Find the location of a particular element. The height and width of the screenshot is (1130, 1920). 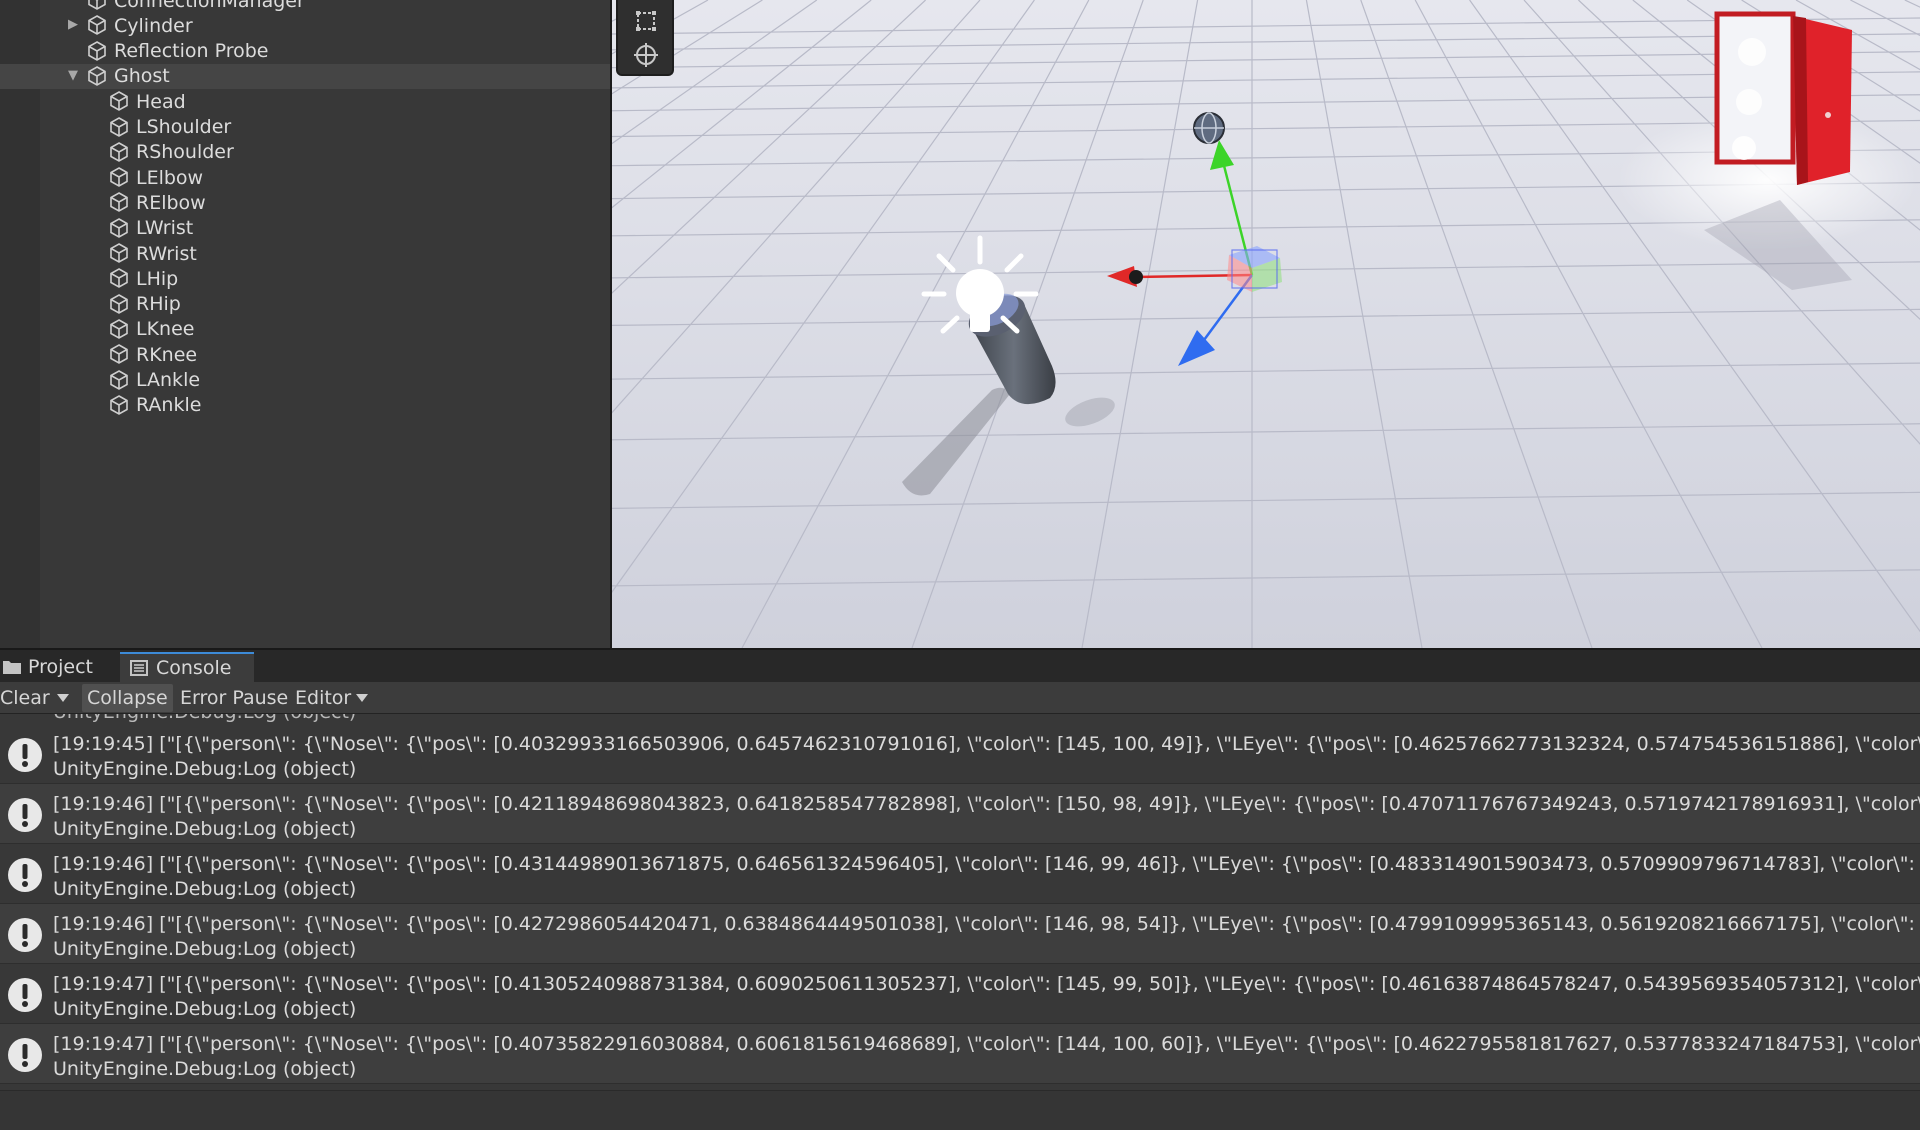

hierarchy-item: LWrist is located at coordinates (305, 228).